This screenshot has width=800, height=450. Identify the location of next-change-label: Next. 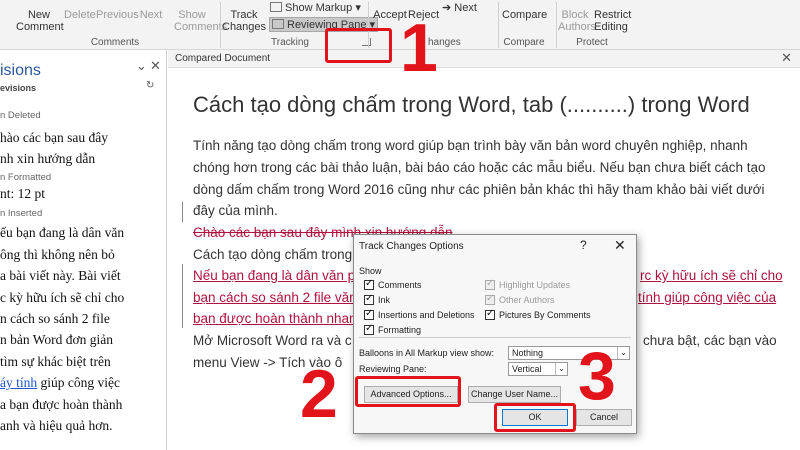
(465, 8).